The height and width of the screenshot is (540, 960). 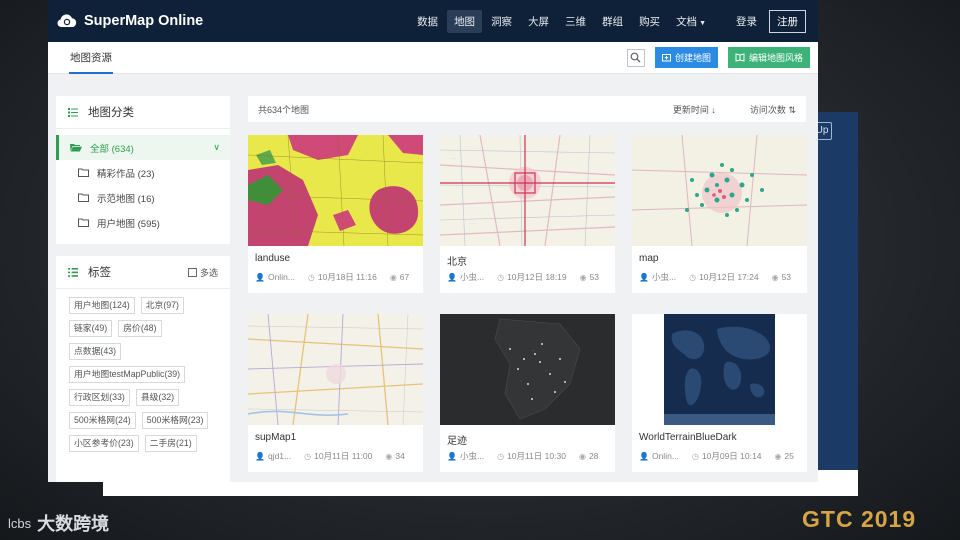 What do you see at coordinates (719, 275) in the screenshot?
I see `map-meta: 👤 小虫... ◷ 10月12日 17:24 ◉ 53` at bounding box center [719, 275].